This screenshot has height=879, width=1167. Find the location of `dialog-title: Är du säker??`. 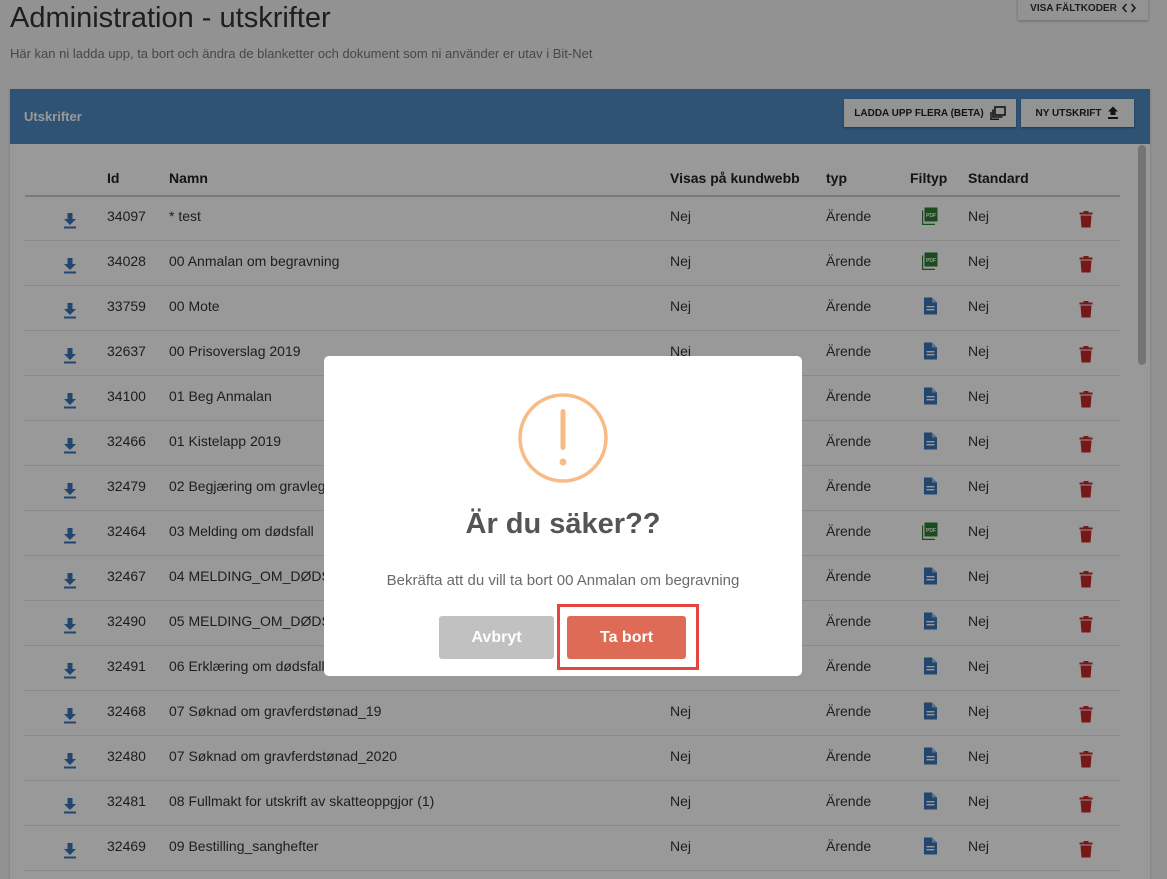

dialog-title: Är du säker?? is located at coordinates (563, 524).